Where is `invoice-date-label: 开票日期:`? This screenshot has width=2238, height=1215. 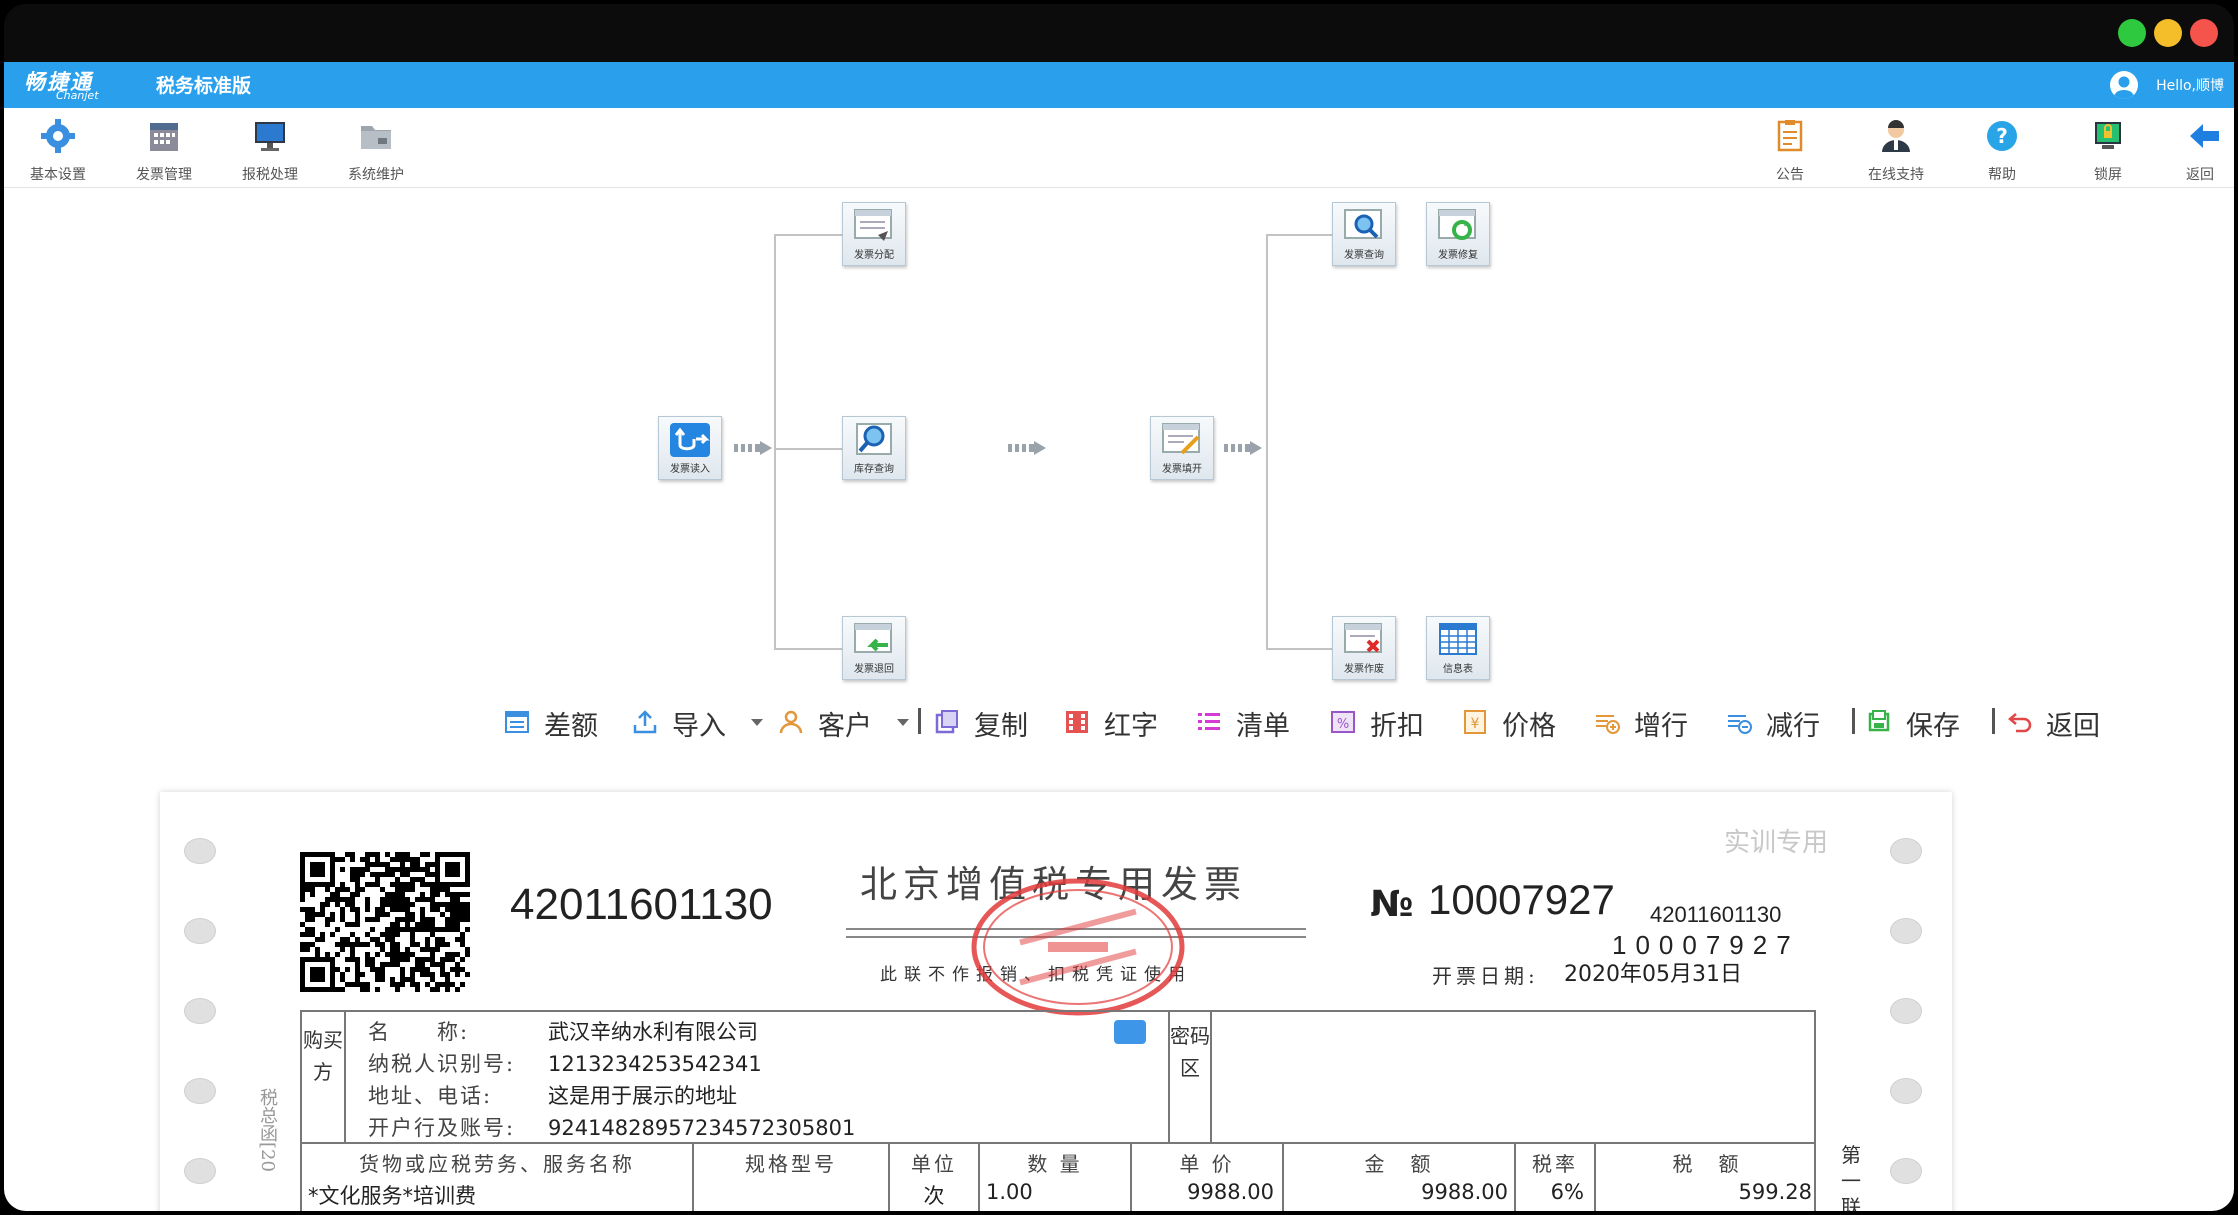
invoice-date-label: 开票日期: is located at coordinates (1485, 976).